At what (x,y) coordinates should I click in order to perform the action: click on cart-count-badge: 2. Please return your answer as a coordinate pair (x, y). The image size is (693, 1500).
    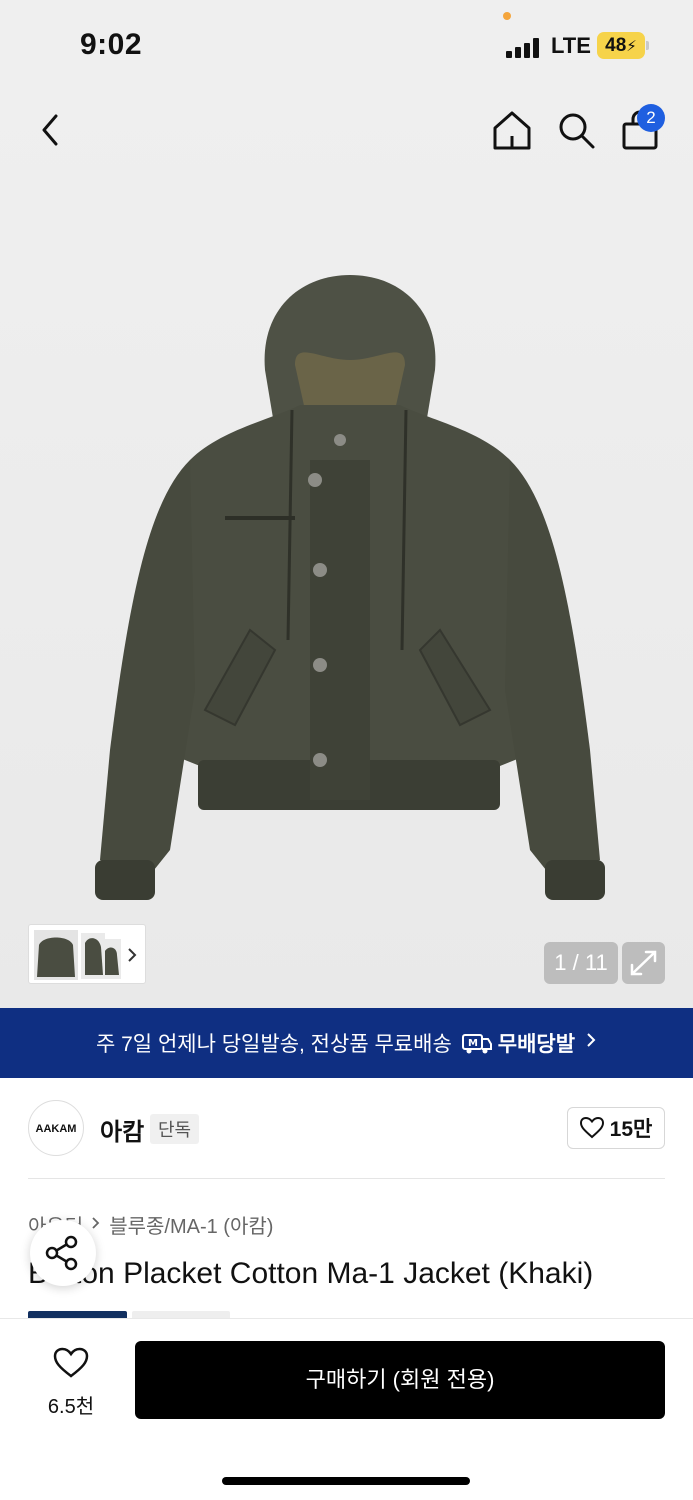
    Looking at the image, I should click on (651, 118).